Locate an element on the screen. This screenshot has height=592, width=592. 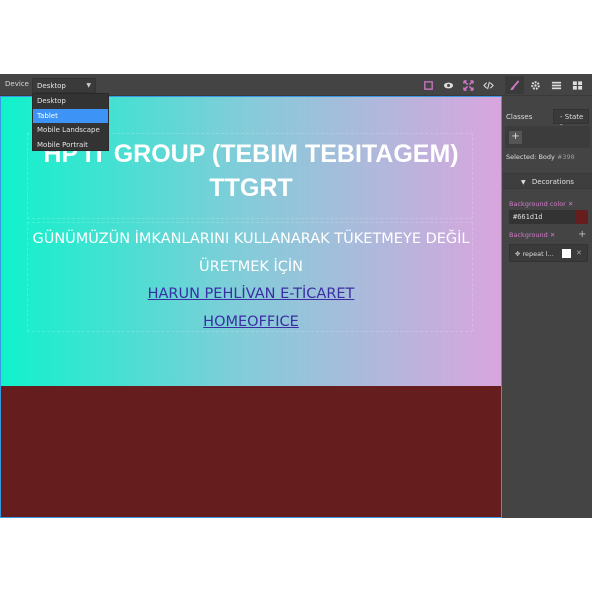
square-outline-icon is located at coordinates (428, 85).